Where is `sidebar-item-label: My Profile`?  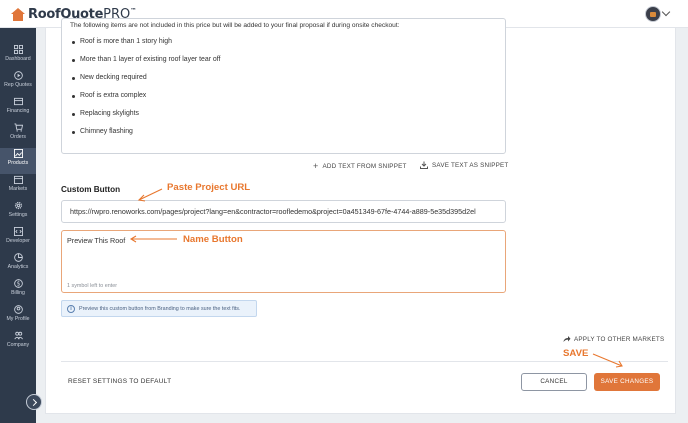
sidebar-item-label: My Profile is located at coordinates (18, 319).